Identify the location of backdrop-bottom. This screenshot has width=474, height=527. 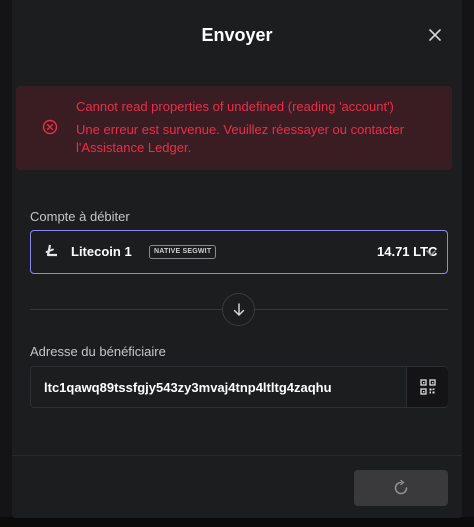
(237, 522).